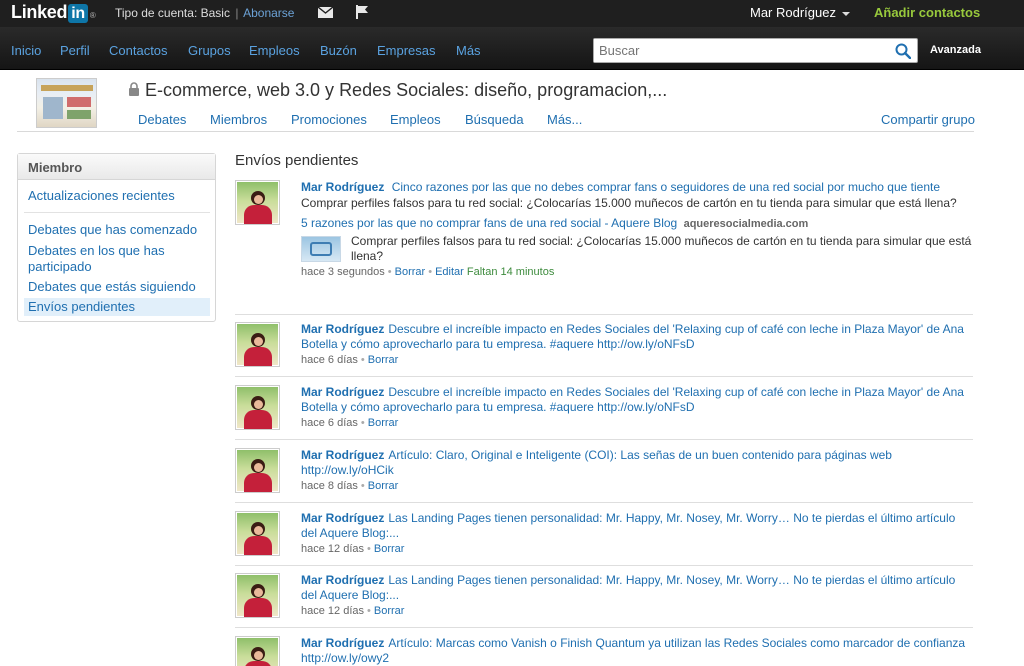  I want to click on sidebar-heading: Miembro, so click(116, 167).